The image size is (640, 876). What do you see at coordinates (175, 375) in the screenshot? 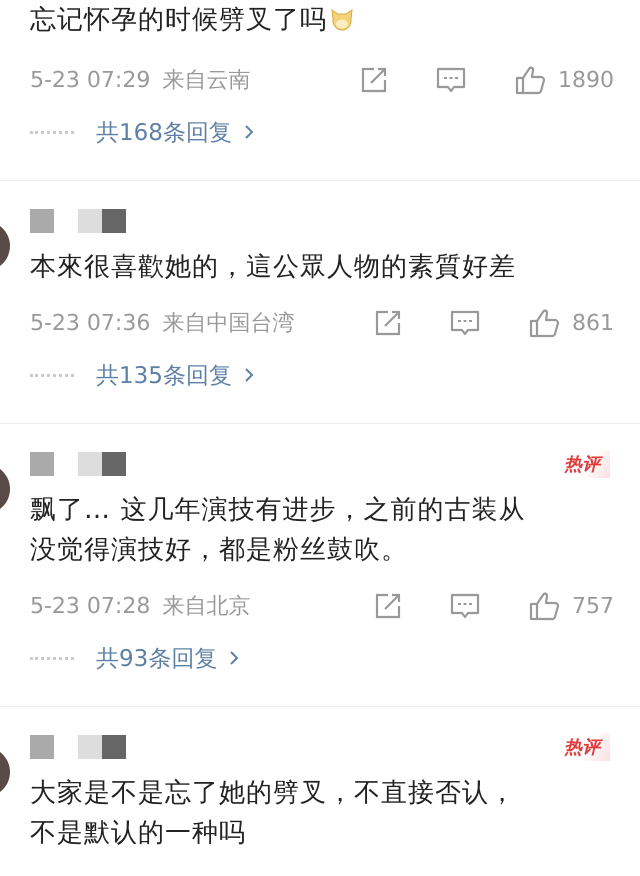
I see `replies-link: 共135条回复` at bounding box center [175, 375].